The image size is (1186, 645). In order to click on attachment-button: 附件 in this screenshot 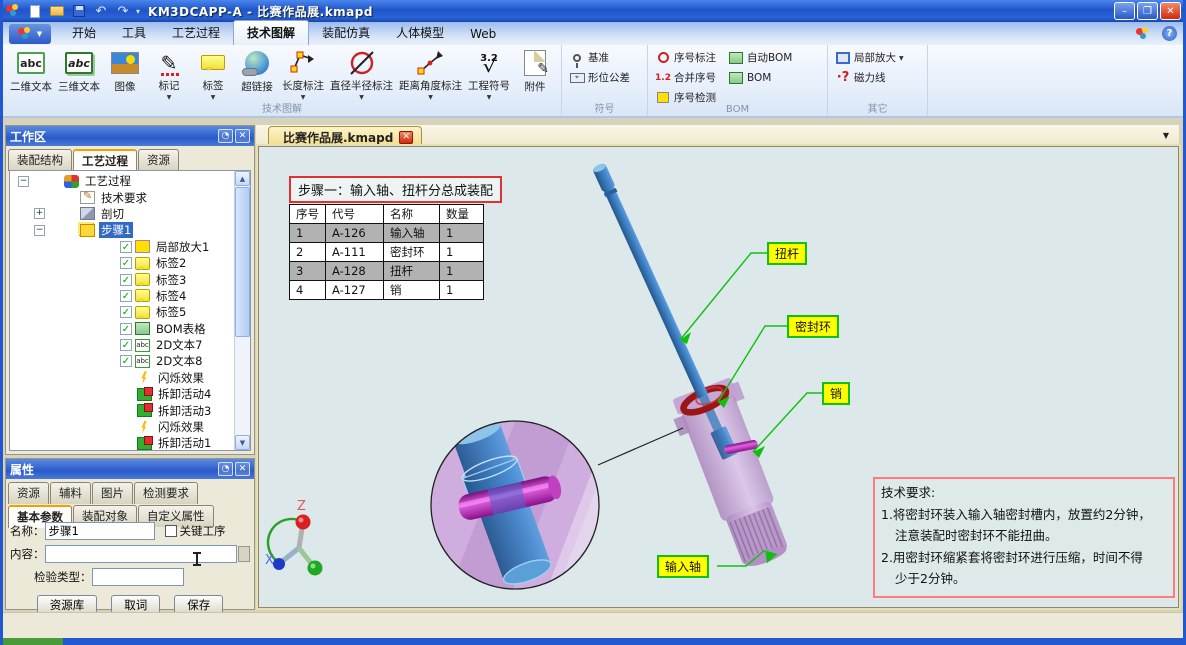, I will do `click(535, 74)`.